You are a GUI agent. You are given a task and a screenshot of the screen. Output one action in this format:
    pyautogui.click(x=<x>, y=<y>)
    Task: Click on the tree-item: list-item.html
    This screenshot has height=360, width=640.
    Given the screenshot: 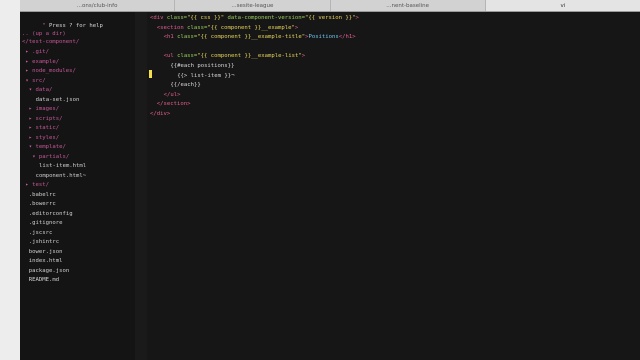 What is the action you would take?
    pyautogui.click(x=62, y=166)
    